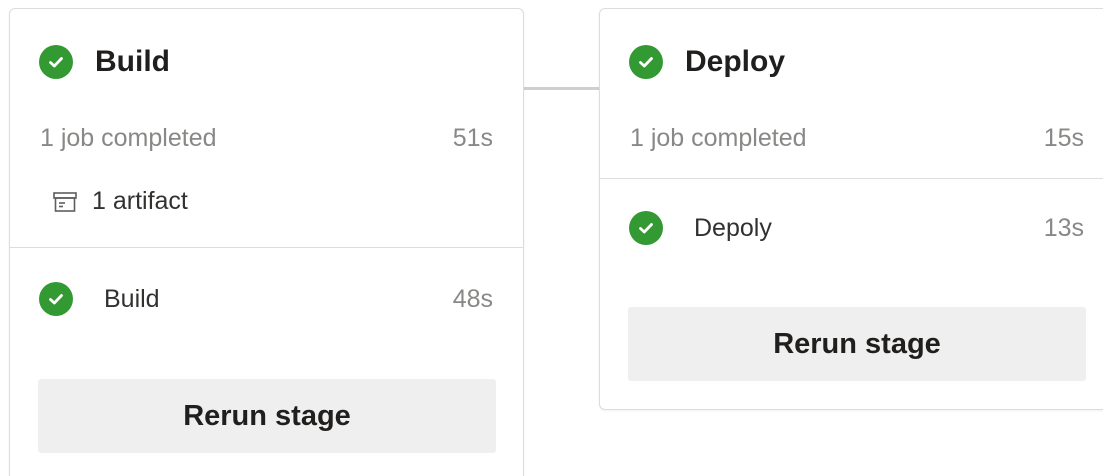 The image size is (1103, 476). I want to click on job-name: Build, so click(132, 298).